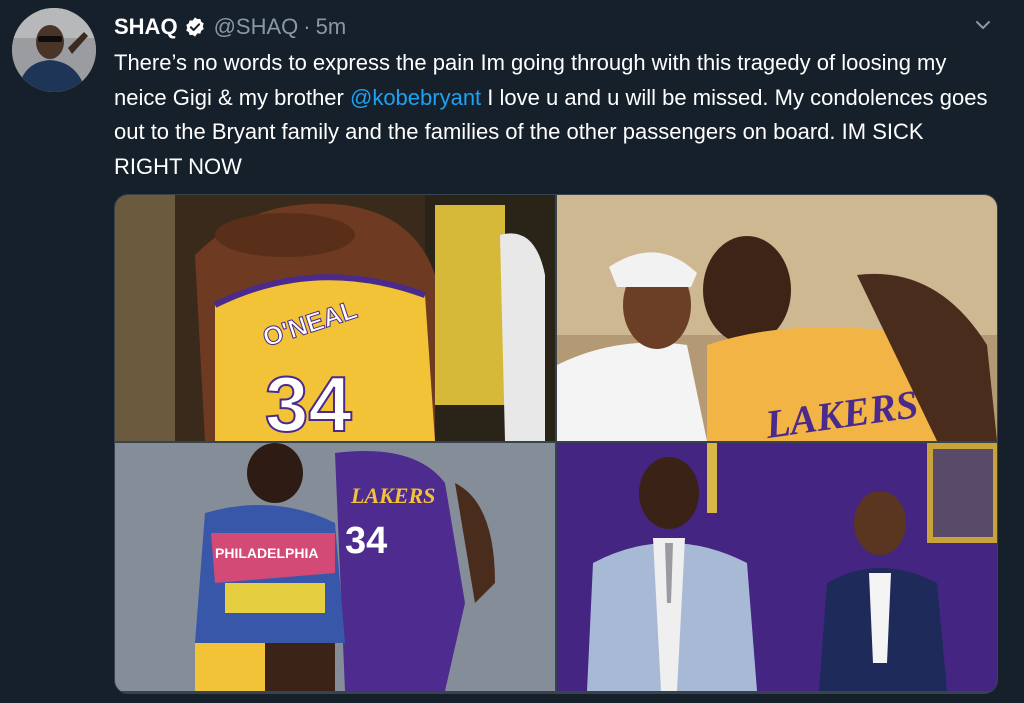  I want to click on tweet-menu-button, so click(983, 25).